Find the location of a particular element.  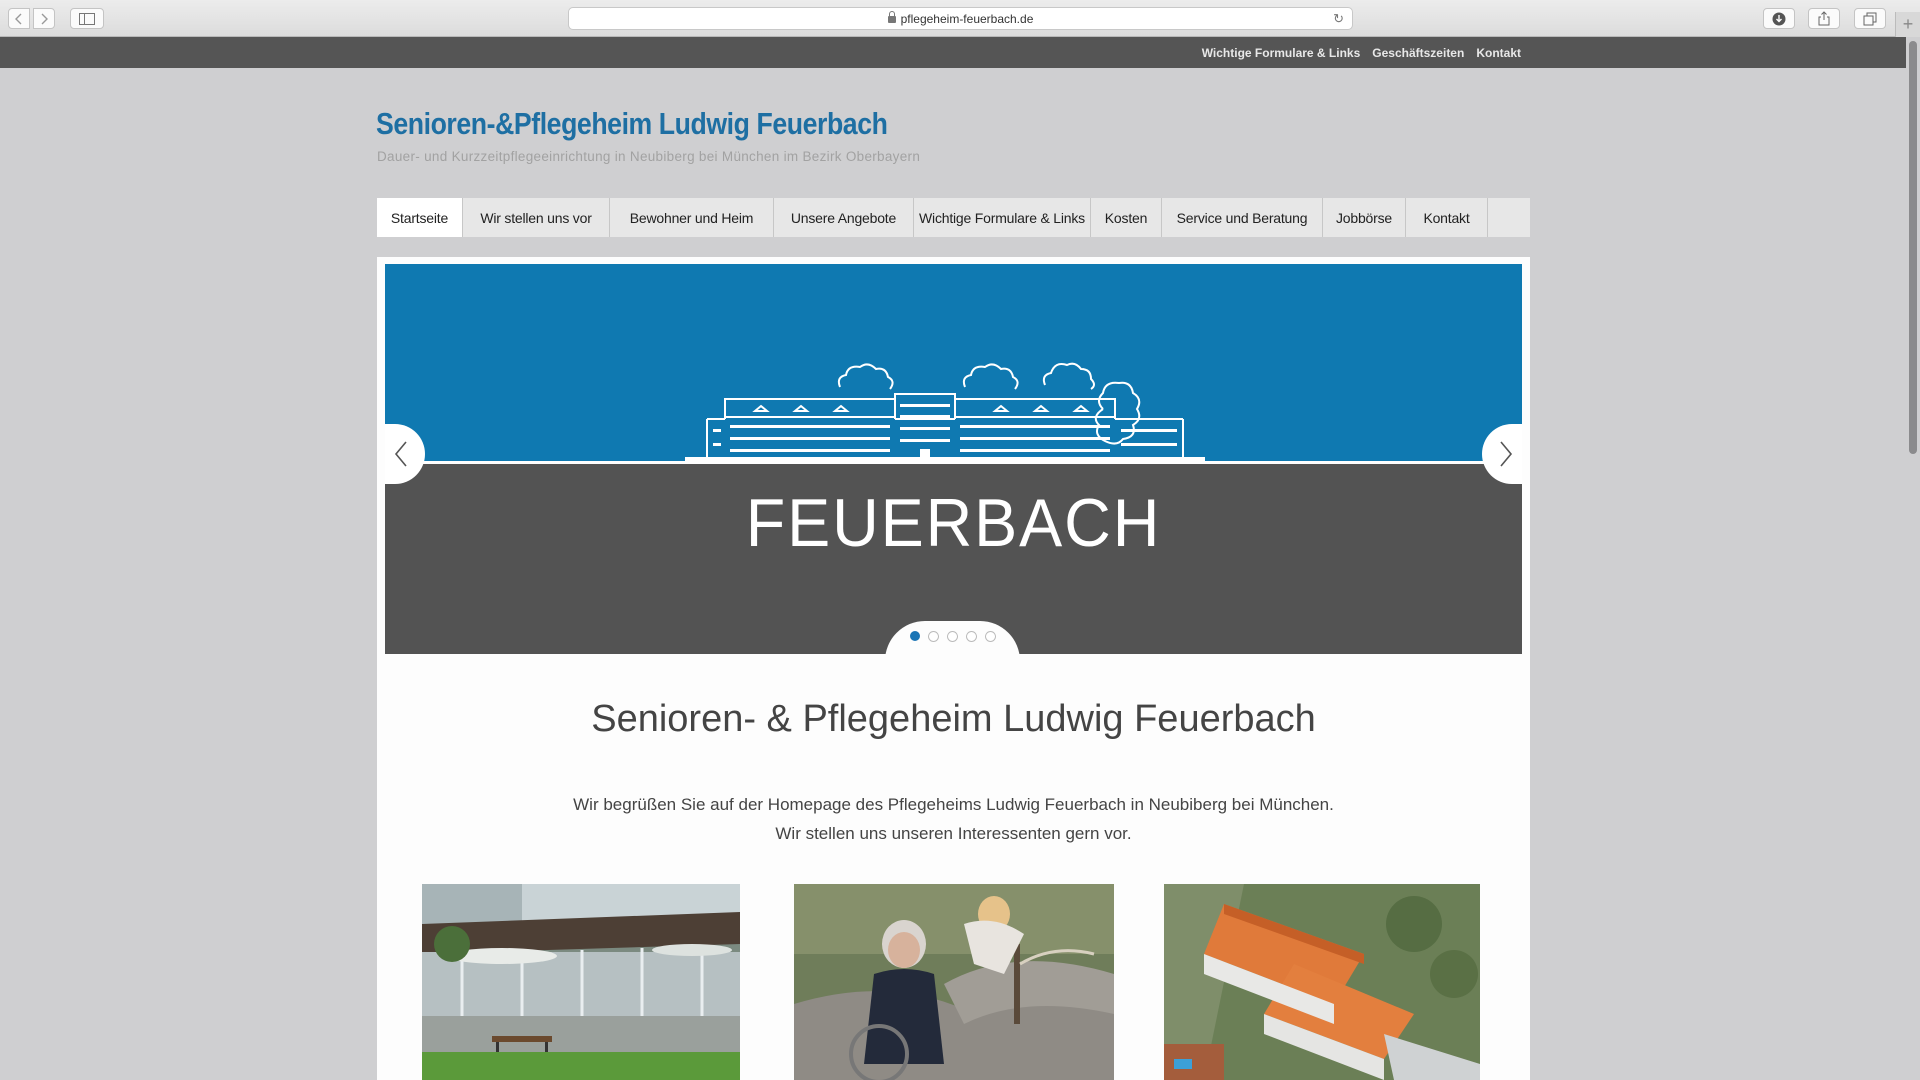

back-button is located at coordinates (19, 18).